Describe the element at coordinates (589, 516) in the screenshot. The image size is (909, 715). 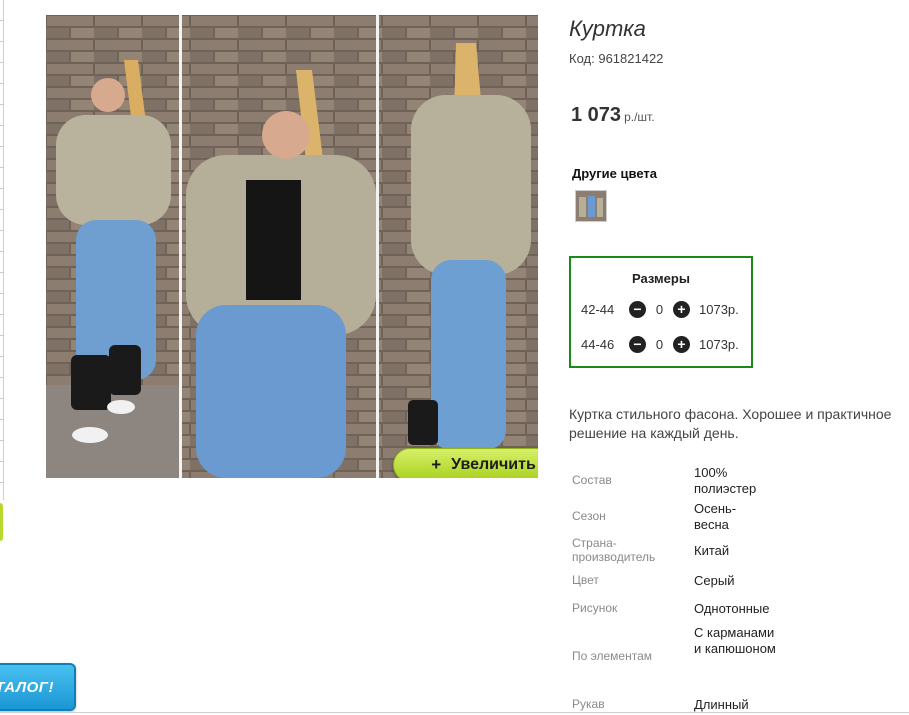
I see `spec-label: Сезон` at that location.